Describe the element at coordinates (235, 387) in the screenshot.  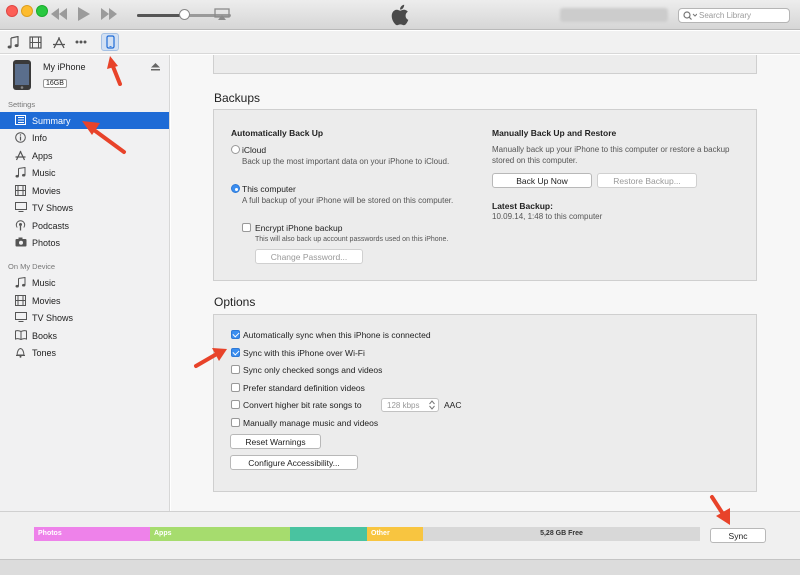
I see `standard-definition-checkbox` at that location.